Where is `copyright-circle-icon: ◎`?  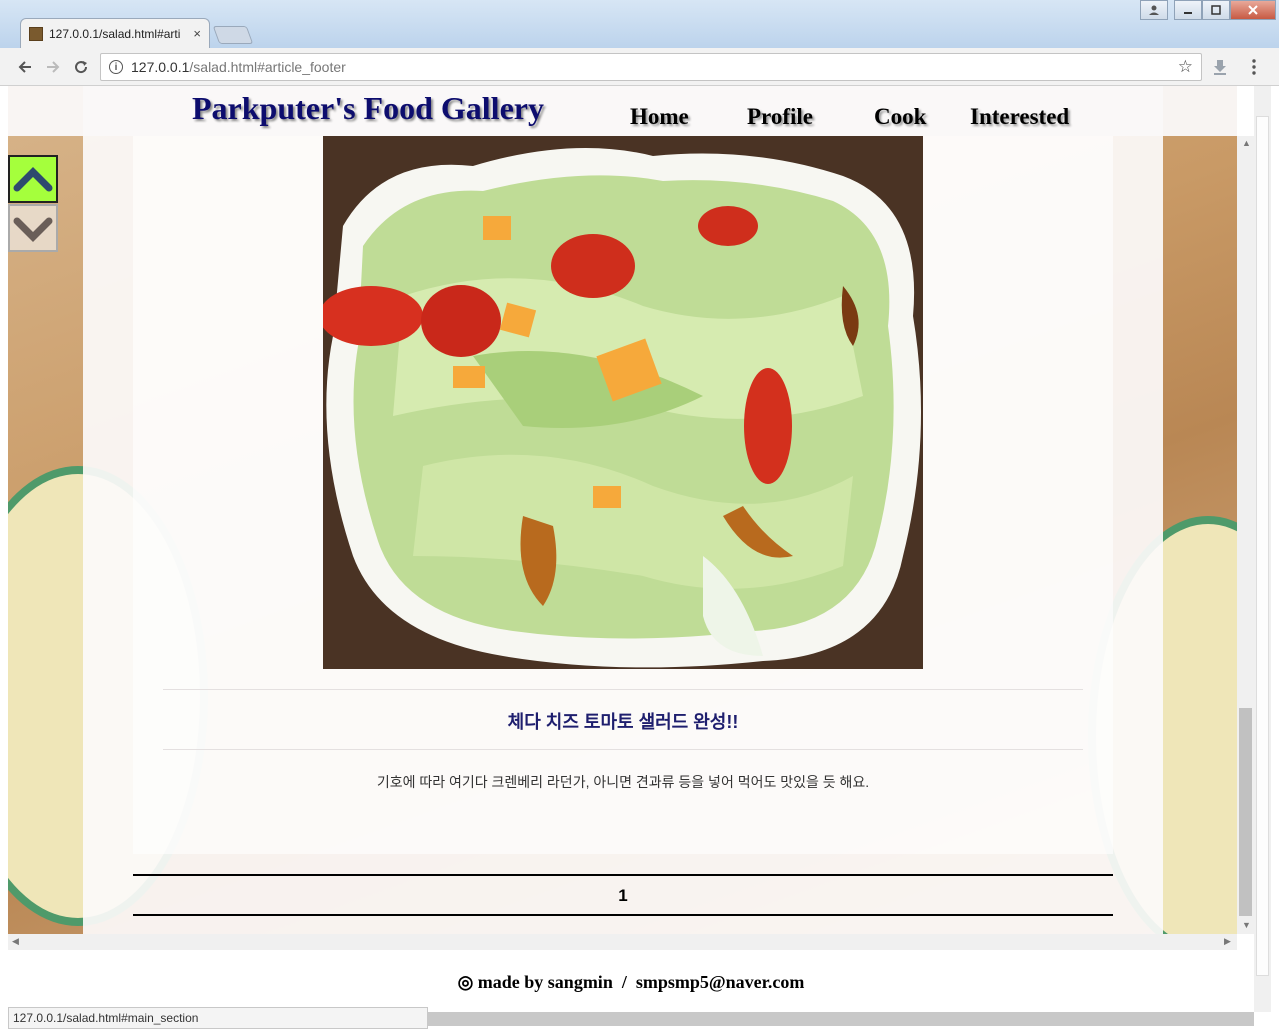 copyright-circle-icon: ◎ is located at coordinates (465, 982).